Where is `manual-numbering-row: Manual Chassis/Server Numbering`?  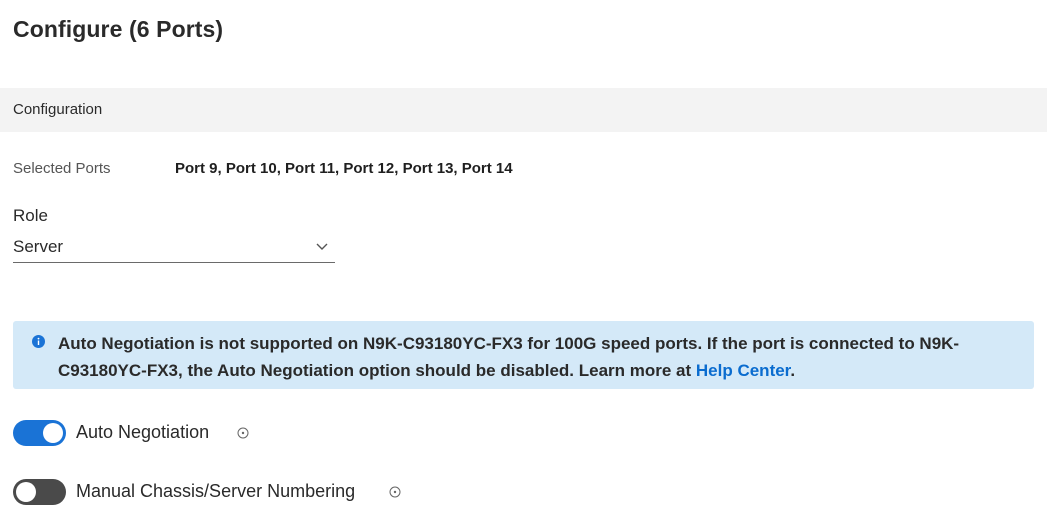 manual-numbering-row: Manual Chassis/Server Numbering is located at coordinates (263, 492).